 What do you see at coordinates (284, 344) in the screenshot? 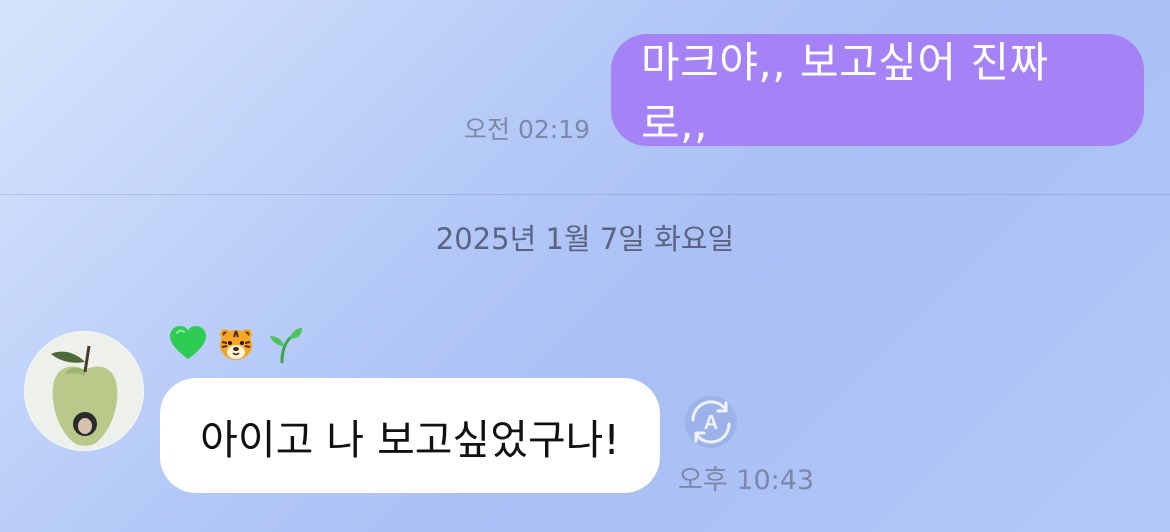
I see `seedling-icon` at bounding box center [284, 344].